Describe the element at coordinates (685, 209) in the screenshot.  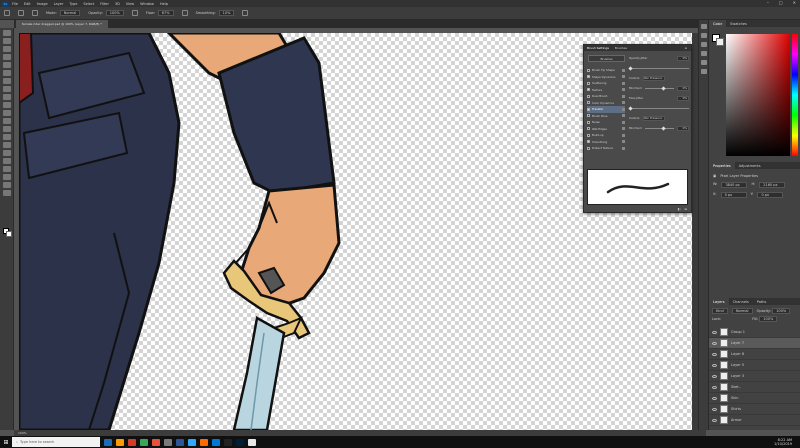
I see `create-new-brush-icon: ⊞` at that location.